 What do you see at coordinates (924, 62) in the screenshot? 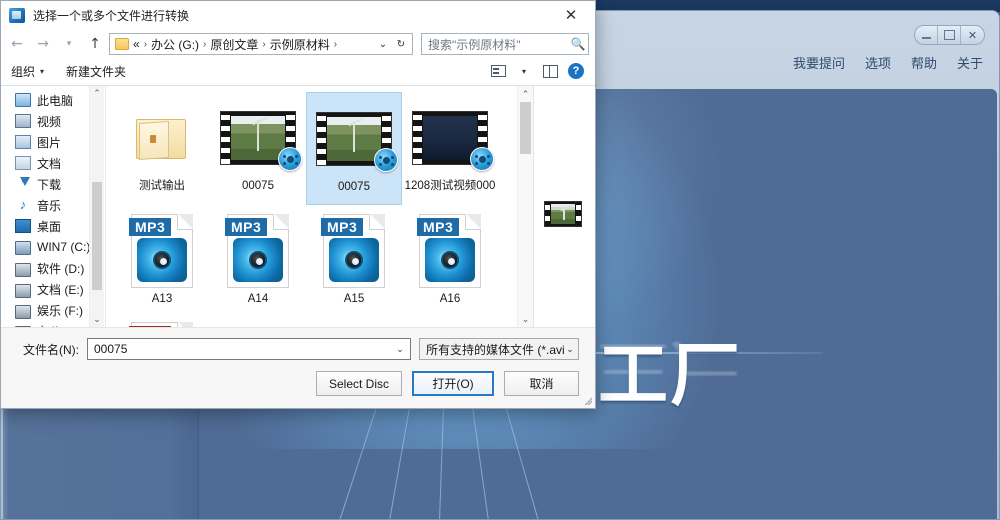
I see `menu-item-help: 帮助` at bounding box center [924, 62].